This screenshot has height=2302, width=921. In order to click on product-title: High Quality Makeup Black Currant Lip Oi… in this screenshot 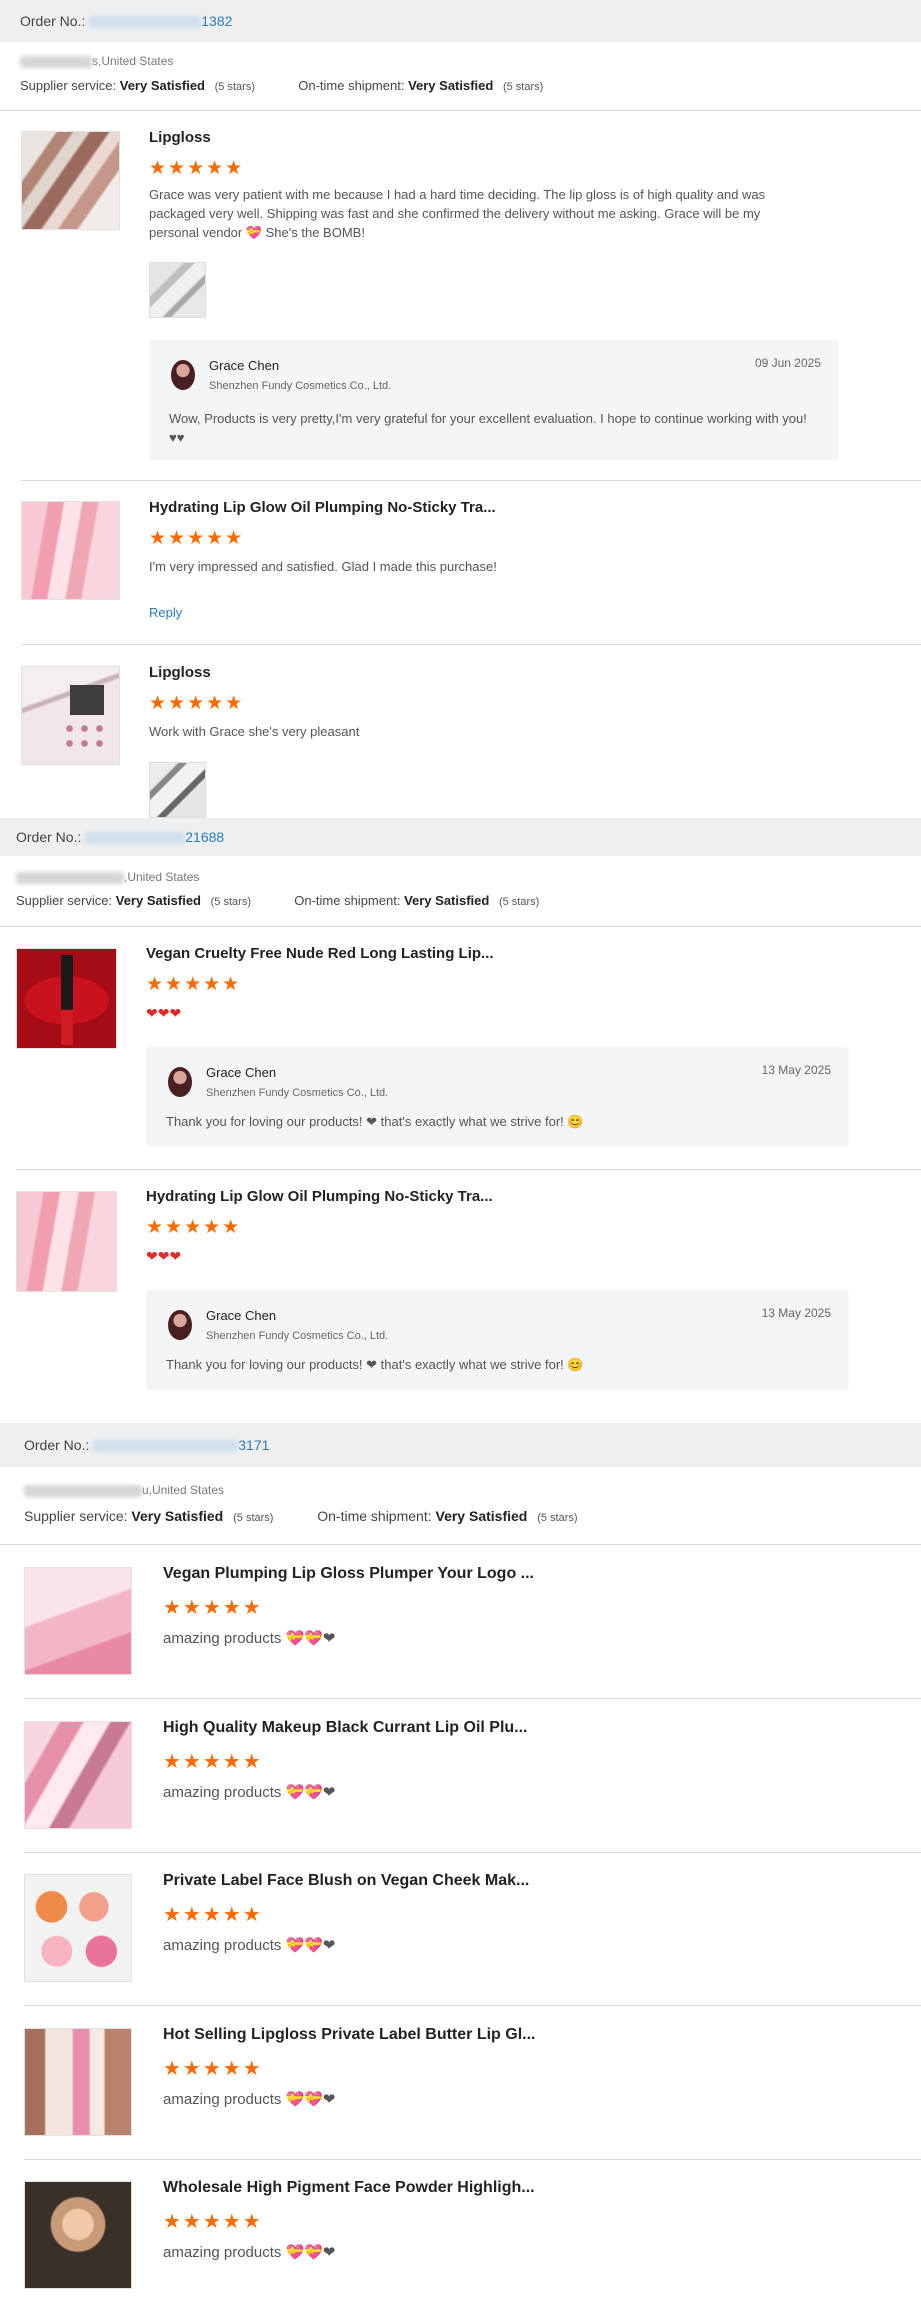, I will do `click(345, 1728)`.